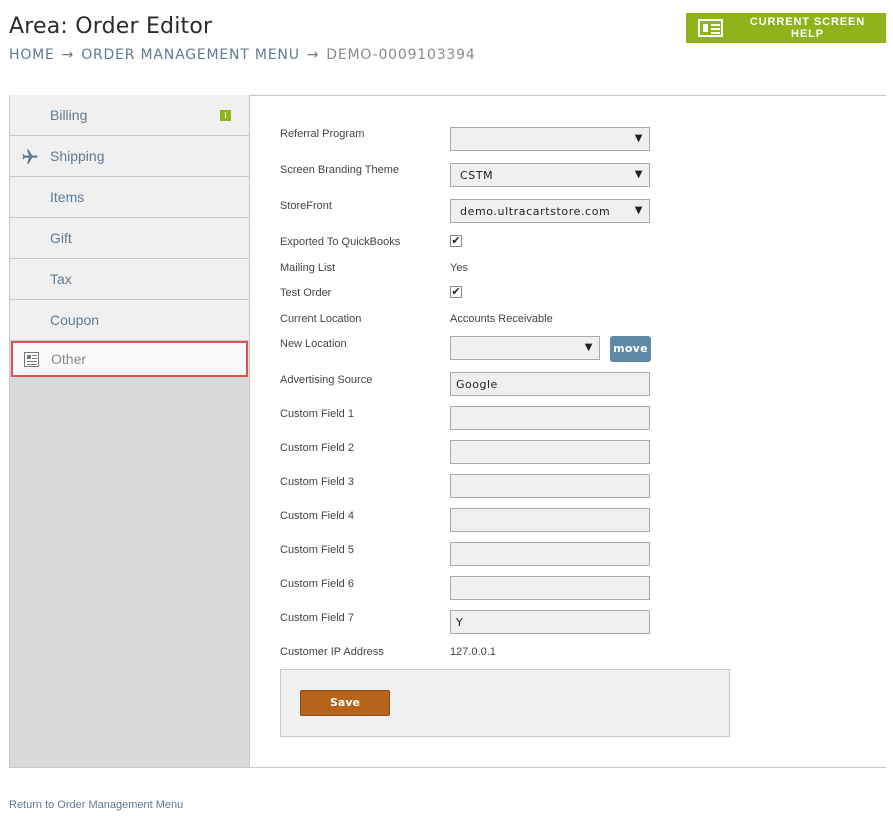 The image size is (893, 816). Describe the element at coordinates (30, 156) in the screenshot. I see `airplane-icon` at that location.